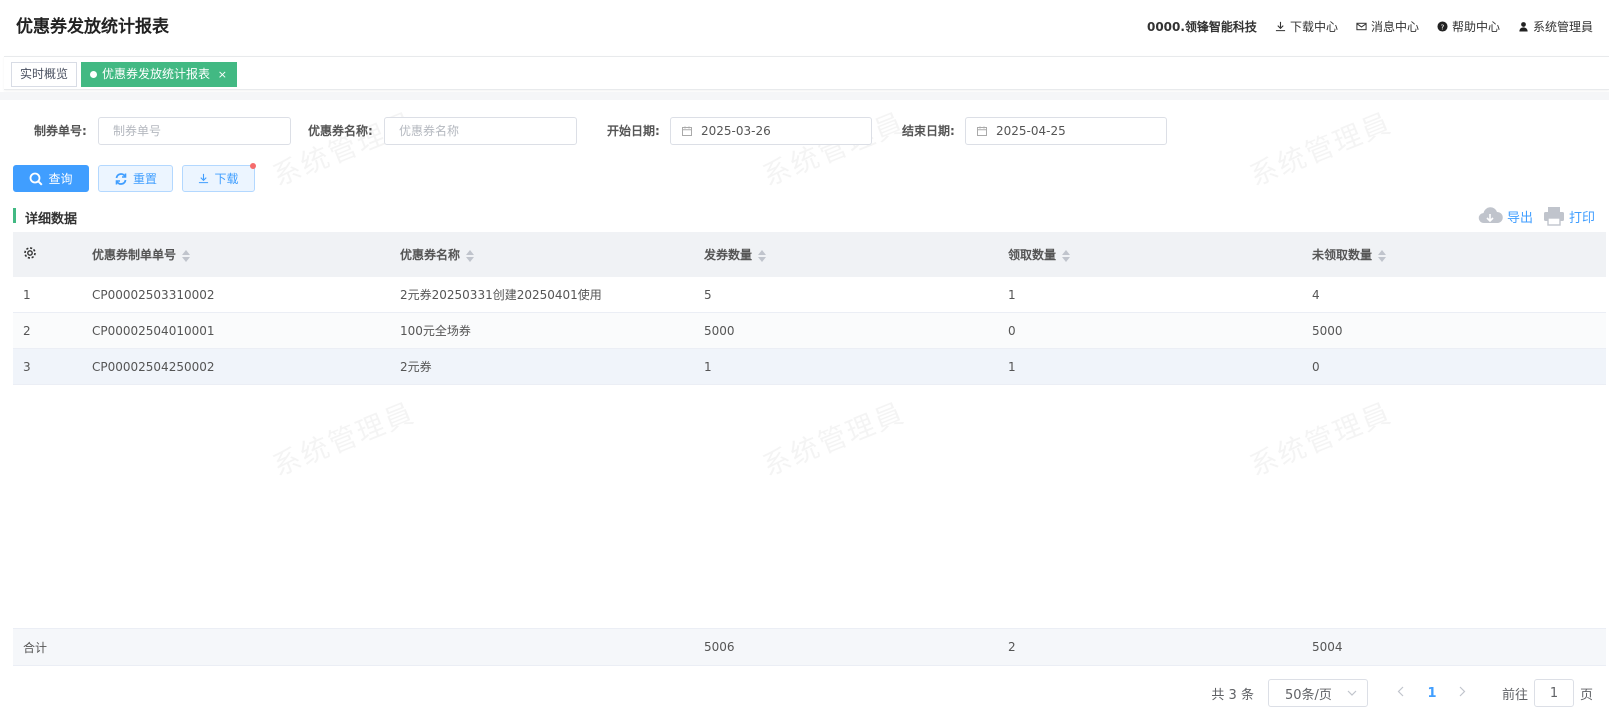 The width and height of the screenshot is (1609, 710). Describe the element at coordinates (1514, 695) in the screenshot. I see `goto-label: 前往` at that location.